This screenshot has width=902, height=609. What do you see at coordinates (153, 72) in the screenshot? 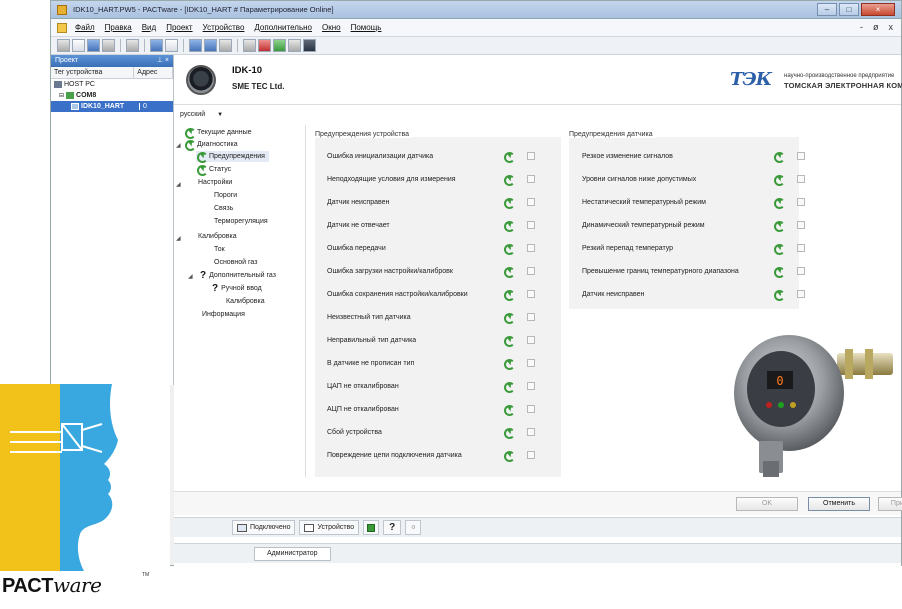
I see `column-address: Адрес` at bounding box center [153, 72].